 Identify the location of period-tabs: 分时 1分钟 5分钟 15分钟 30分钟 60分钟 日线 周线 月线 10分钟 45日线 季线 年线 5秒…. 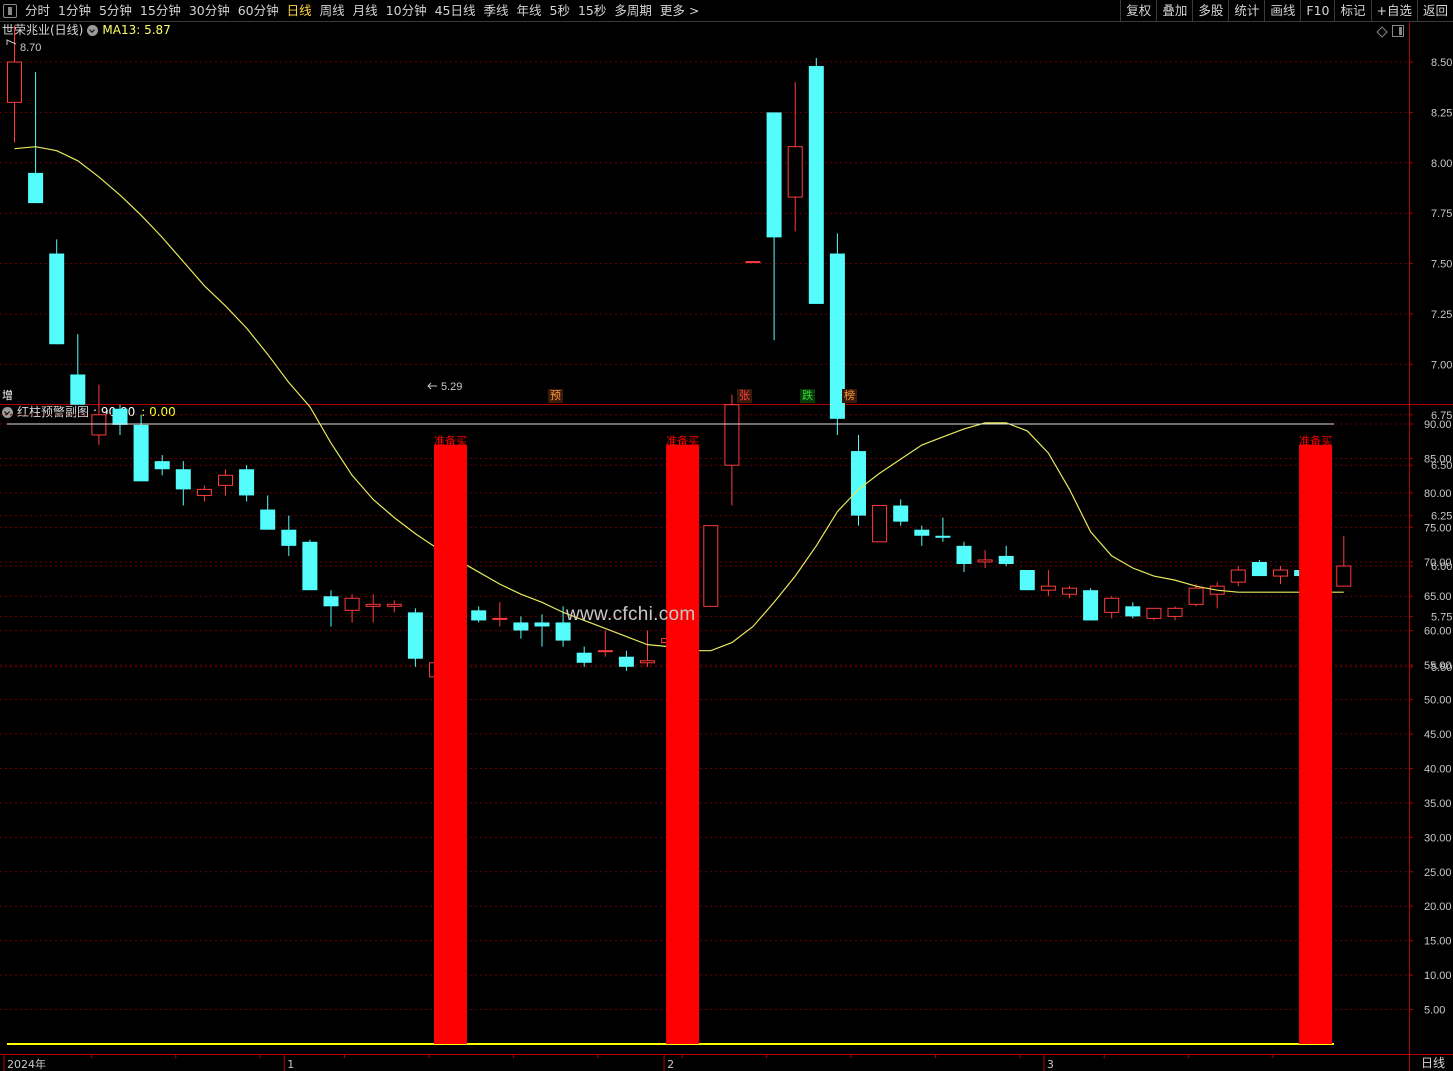
(362, 11).